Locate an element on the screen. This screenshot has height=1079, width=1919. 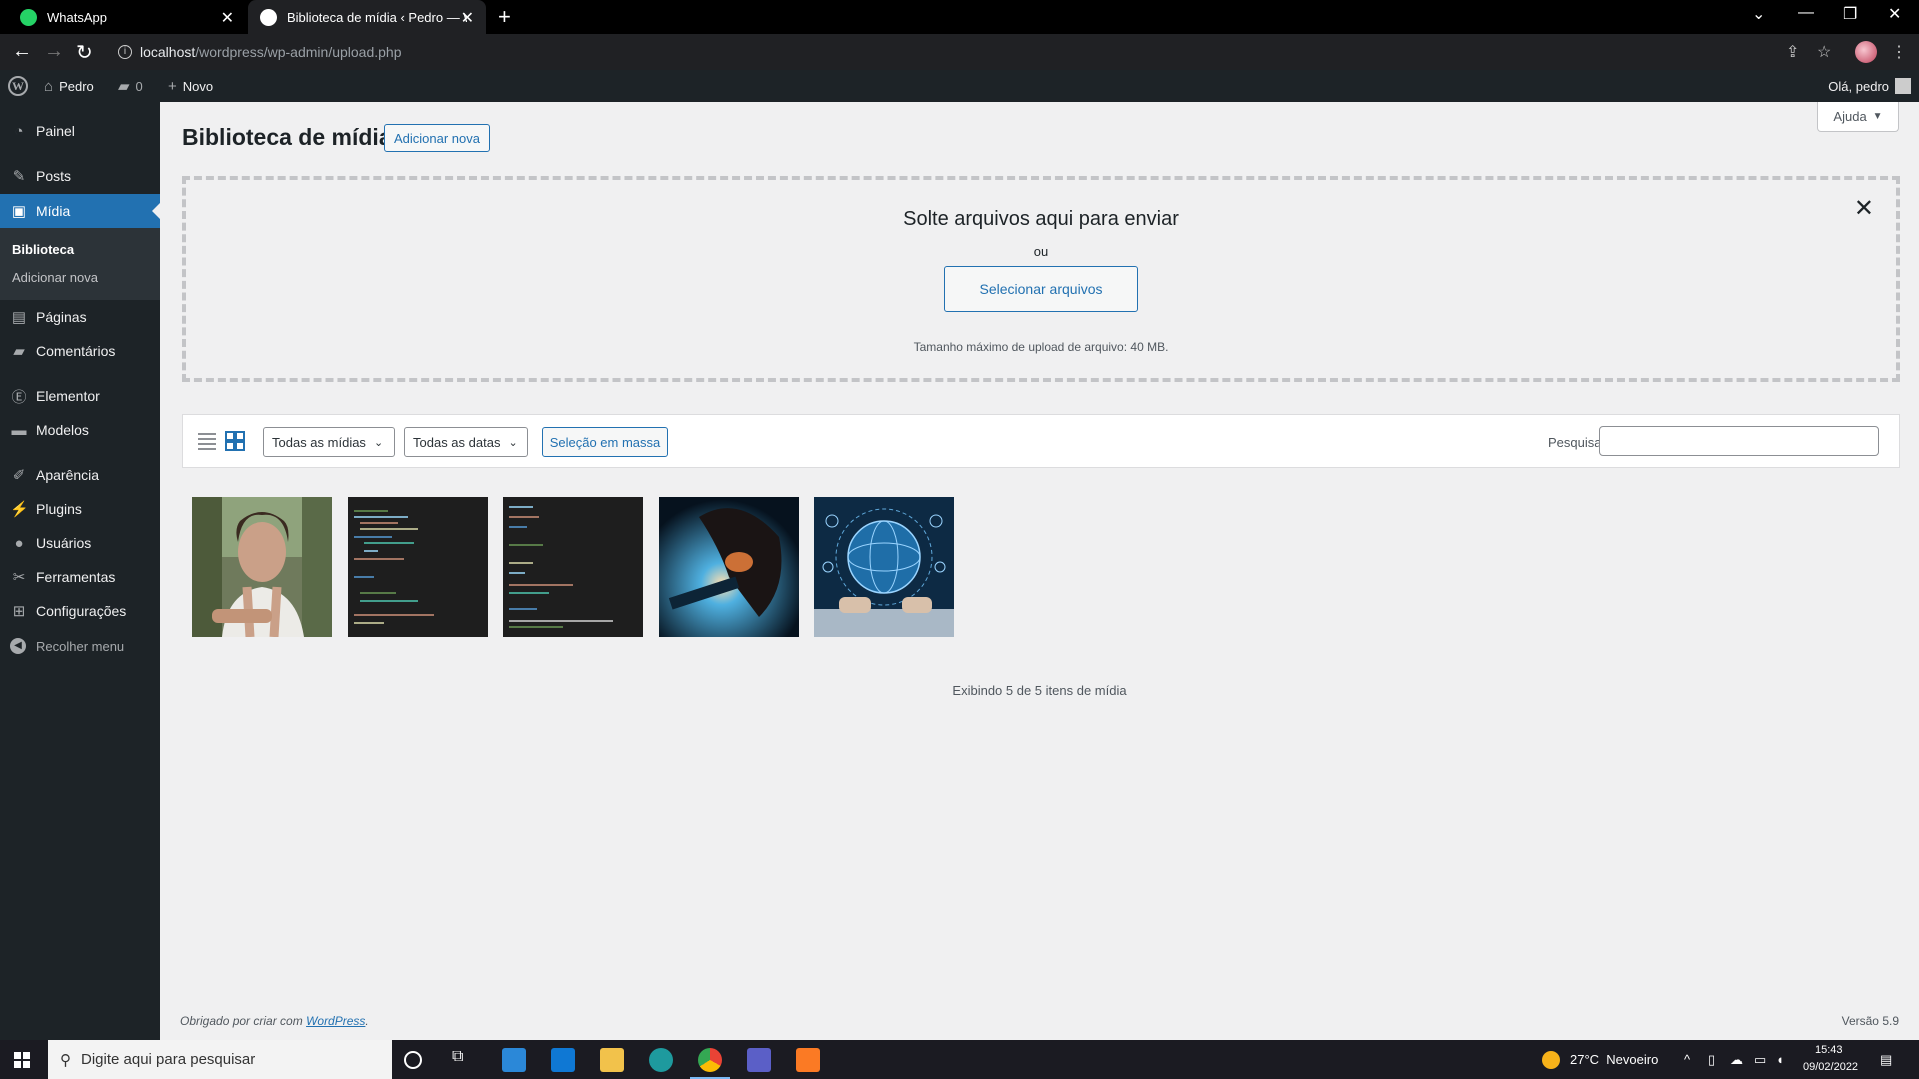
windows-start-icon is located at coordinates (22, 1060).